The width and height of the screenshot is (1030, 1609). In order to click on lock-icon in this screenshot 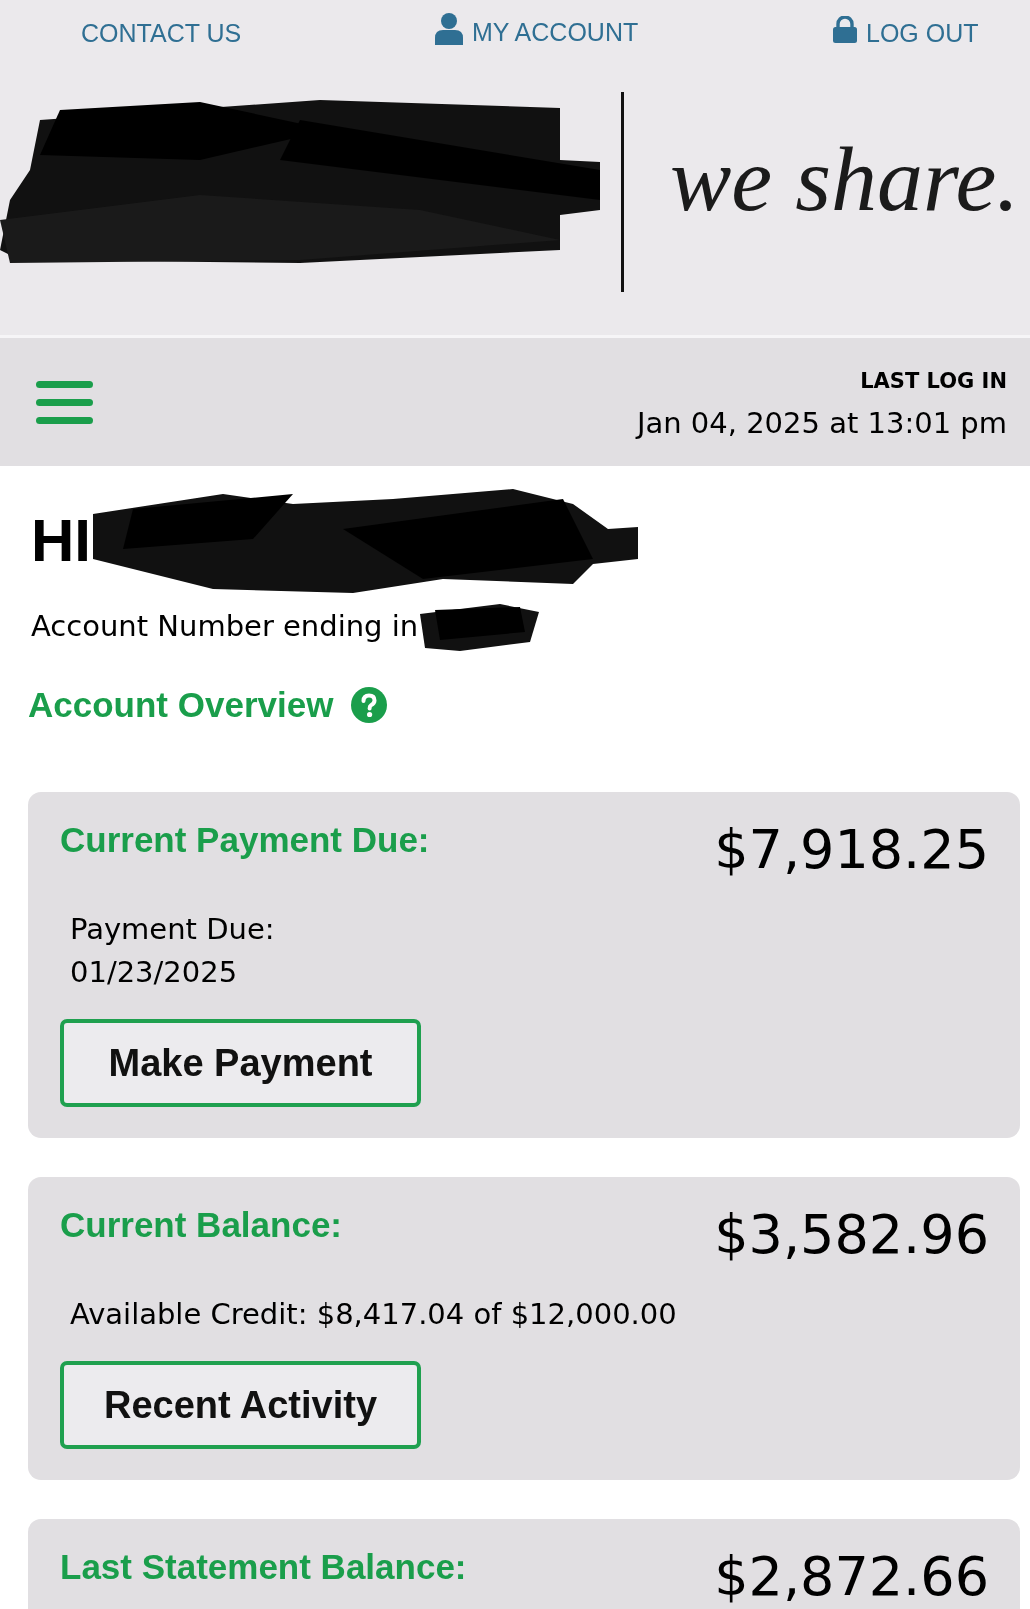, I will do `click(845, 29)`.